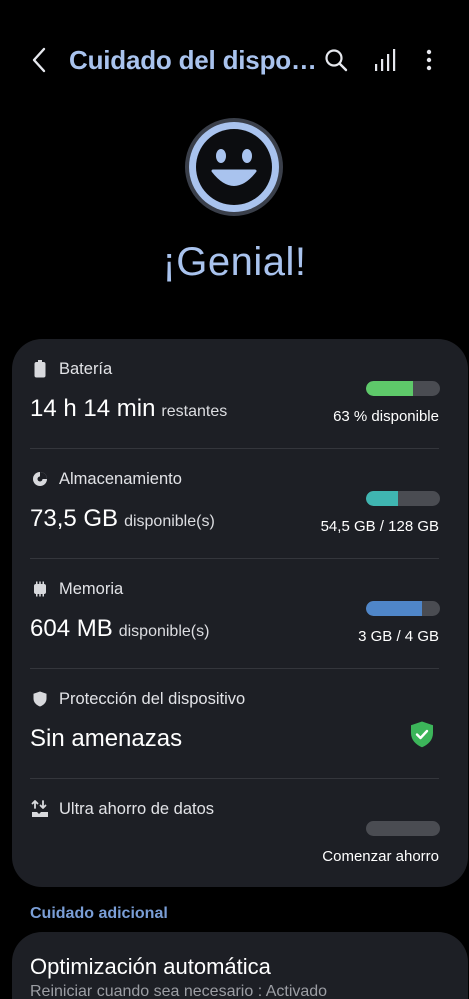  Describe the element at coordinates (379, 526) in the screenshot. I see `storage-usage-text: 54,5 GB / 128 GB` at that location.